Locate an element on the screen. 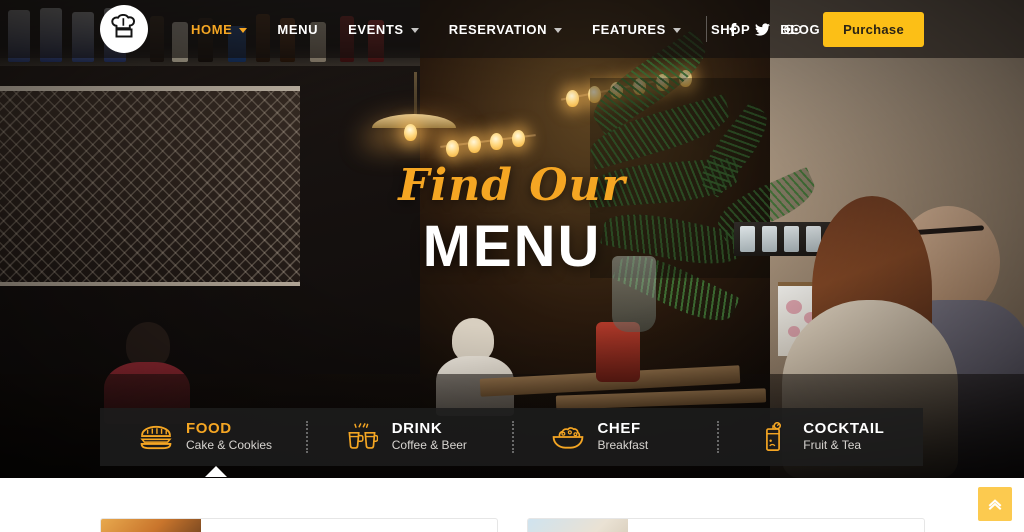 The height and width of the screenshot is (532, 1024). burger-icon is located at coordinates (156, 437).